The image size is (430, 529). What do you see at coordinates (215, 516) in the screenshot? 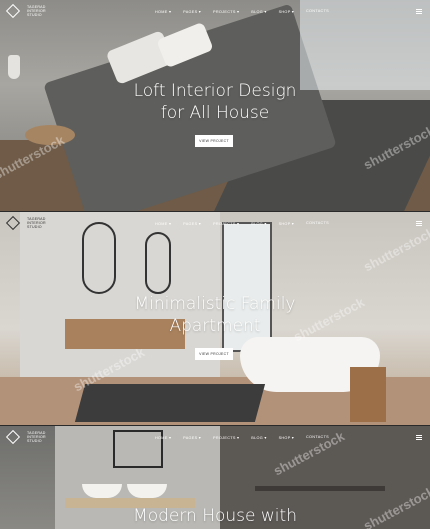
I see `hero-title: Modern House with` at bounding box center [215, 516].